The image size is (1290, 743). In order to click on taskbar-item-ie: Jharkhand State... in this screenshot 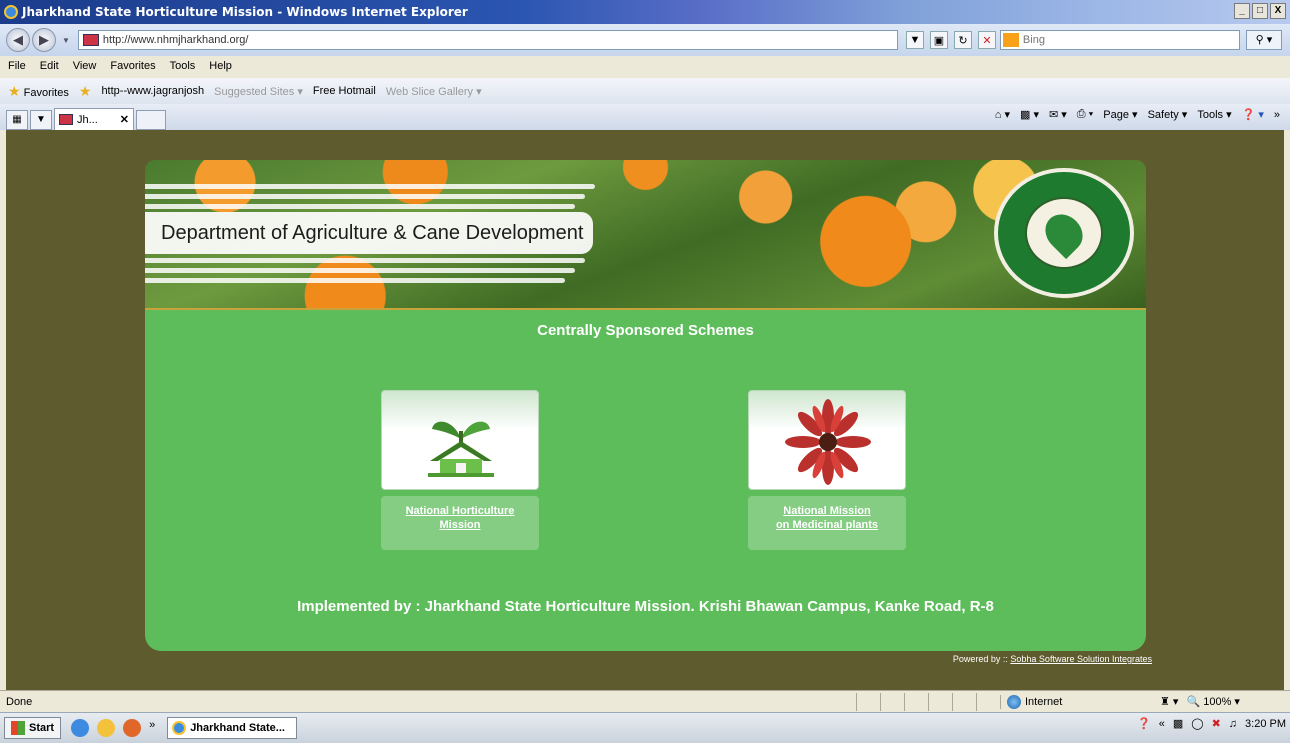, I will do `click(232, 728)`.